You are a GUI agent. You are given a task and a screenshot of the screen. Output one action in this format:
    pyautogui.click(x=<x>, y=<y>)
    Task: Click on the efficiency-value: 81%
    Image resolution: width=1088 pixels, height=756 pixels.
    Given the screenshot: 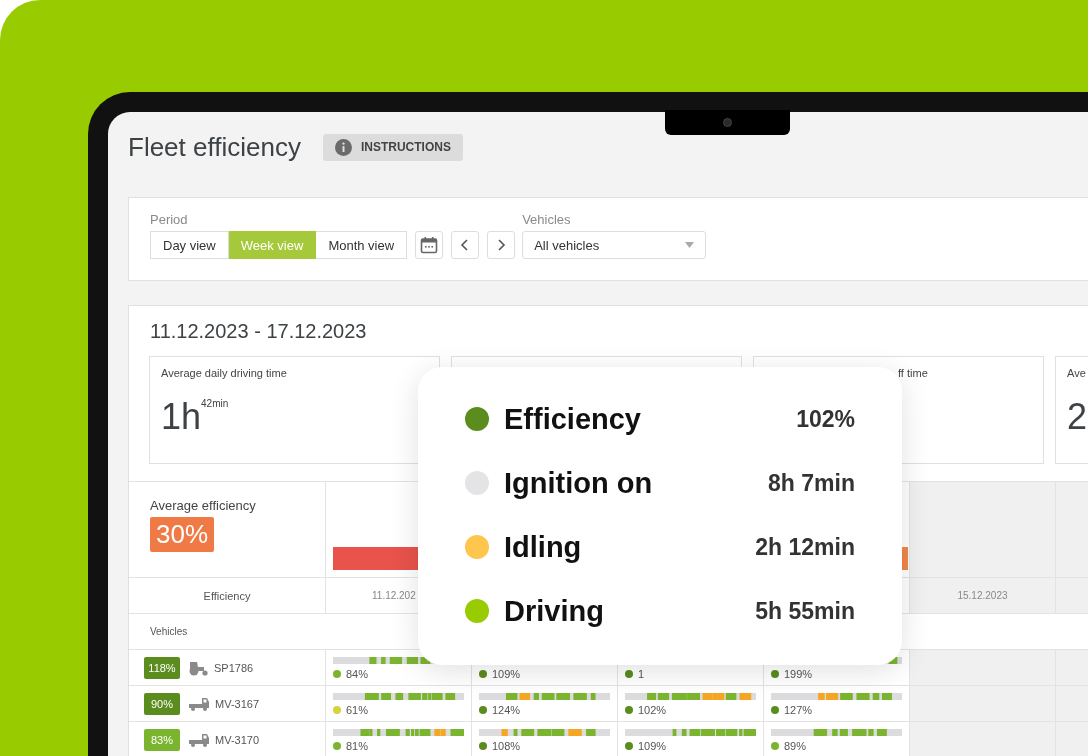 What is the action you would take?
    pyautogui.click(x=357, y=746)
    